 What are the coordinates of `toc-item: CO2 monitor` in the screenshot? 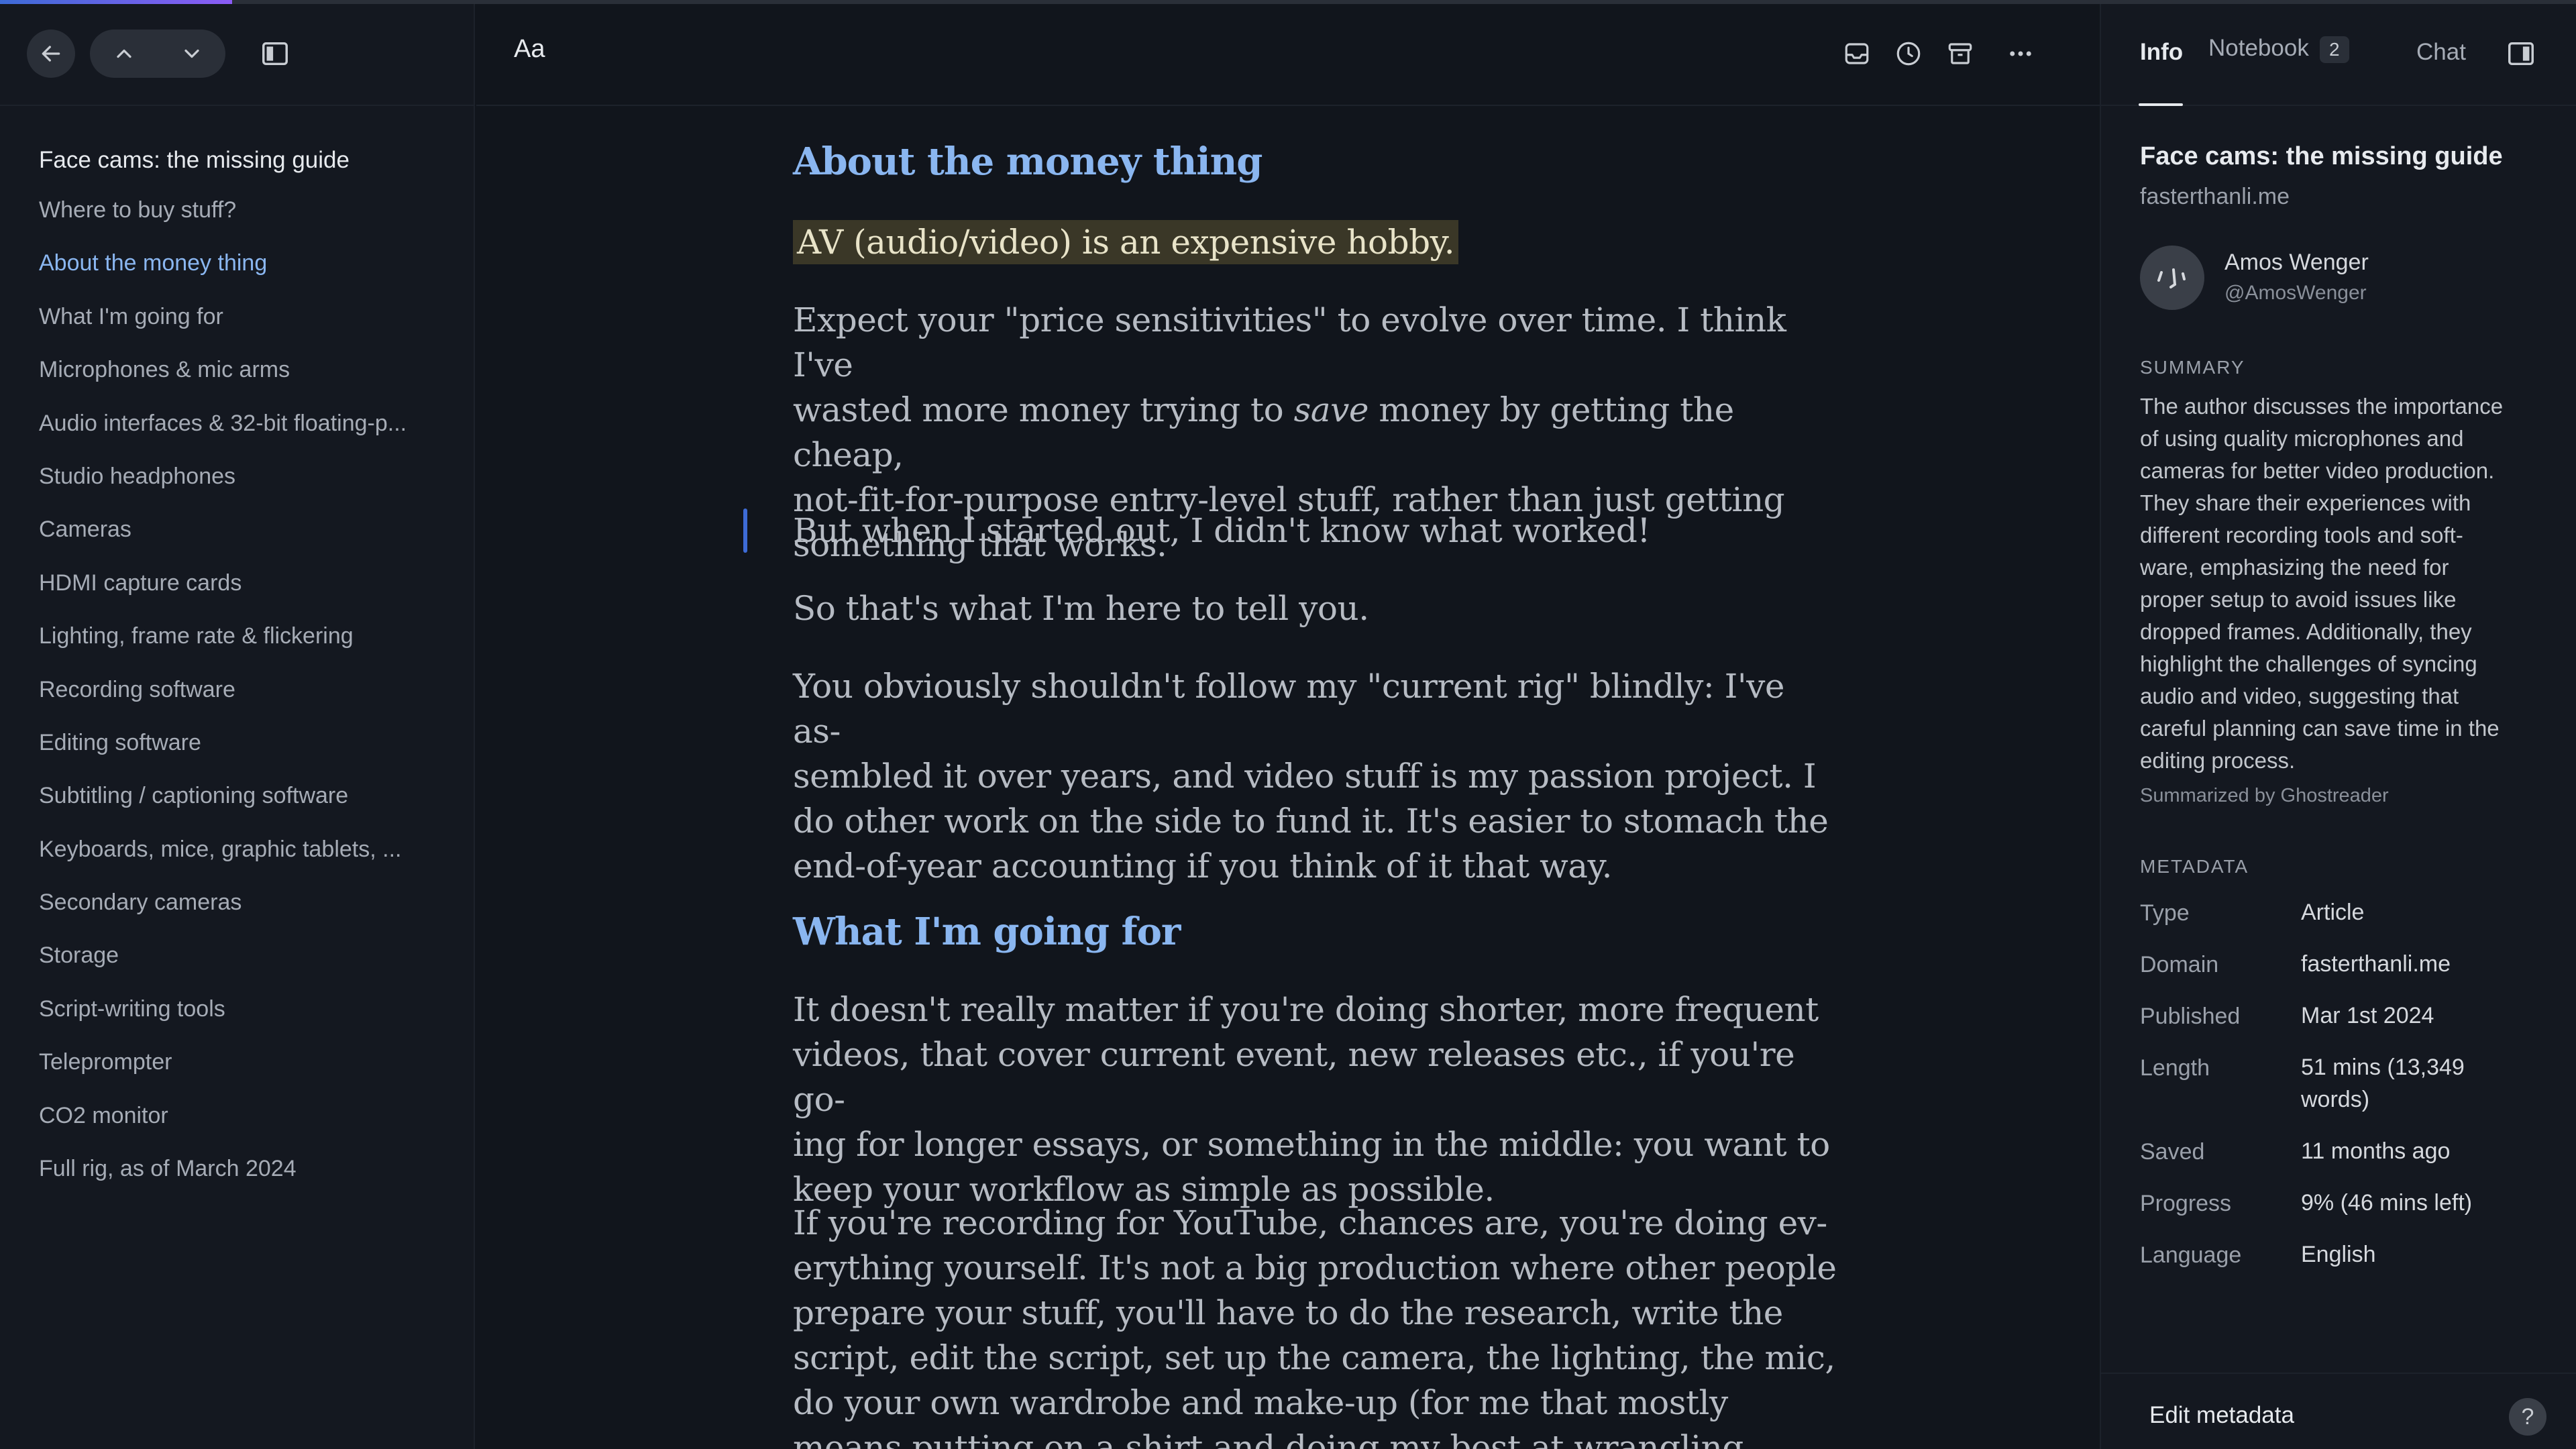 It's located at (247, 1115).